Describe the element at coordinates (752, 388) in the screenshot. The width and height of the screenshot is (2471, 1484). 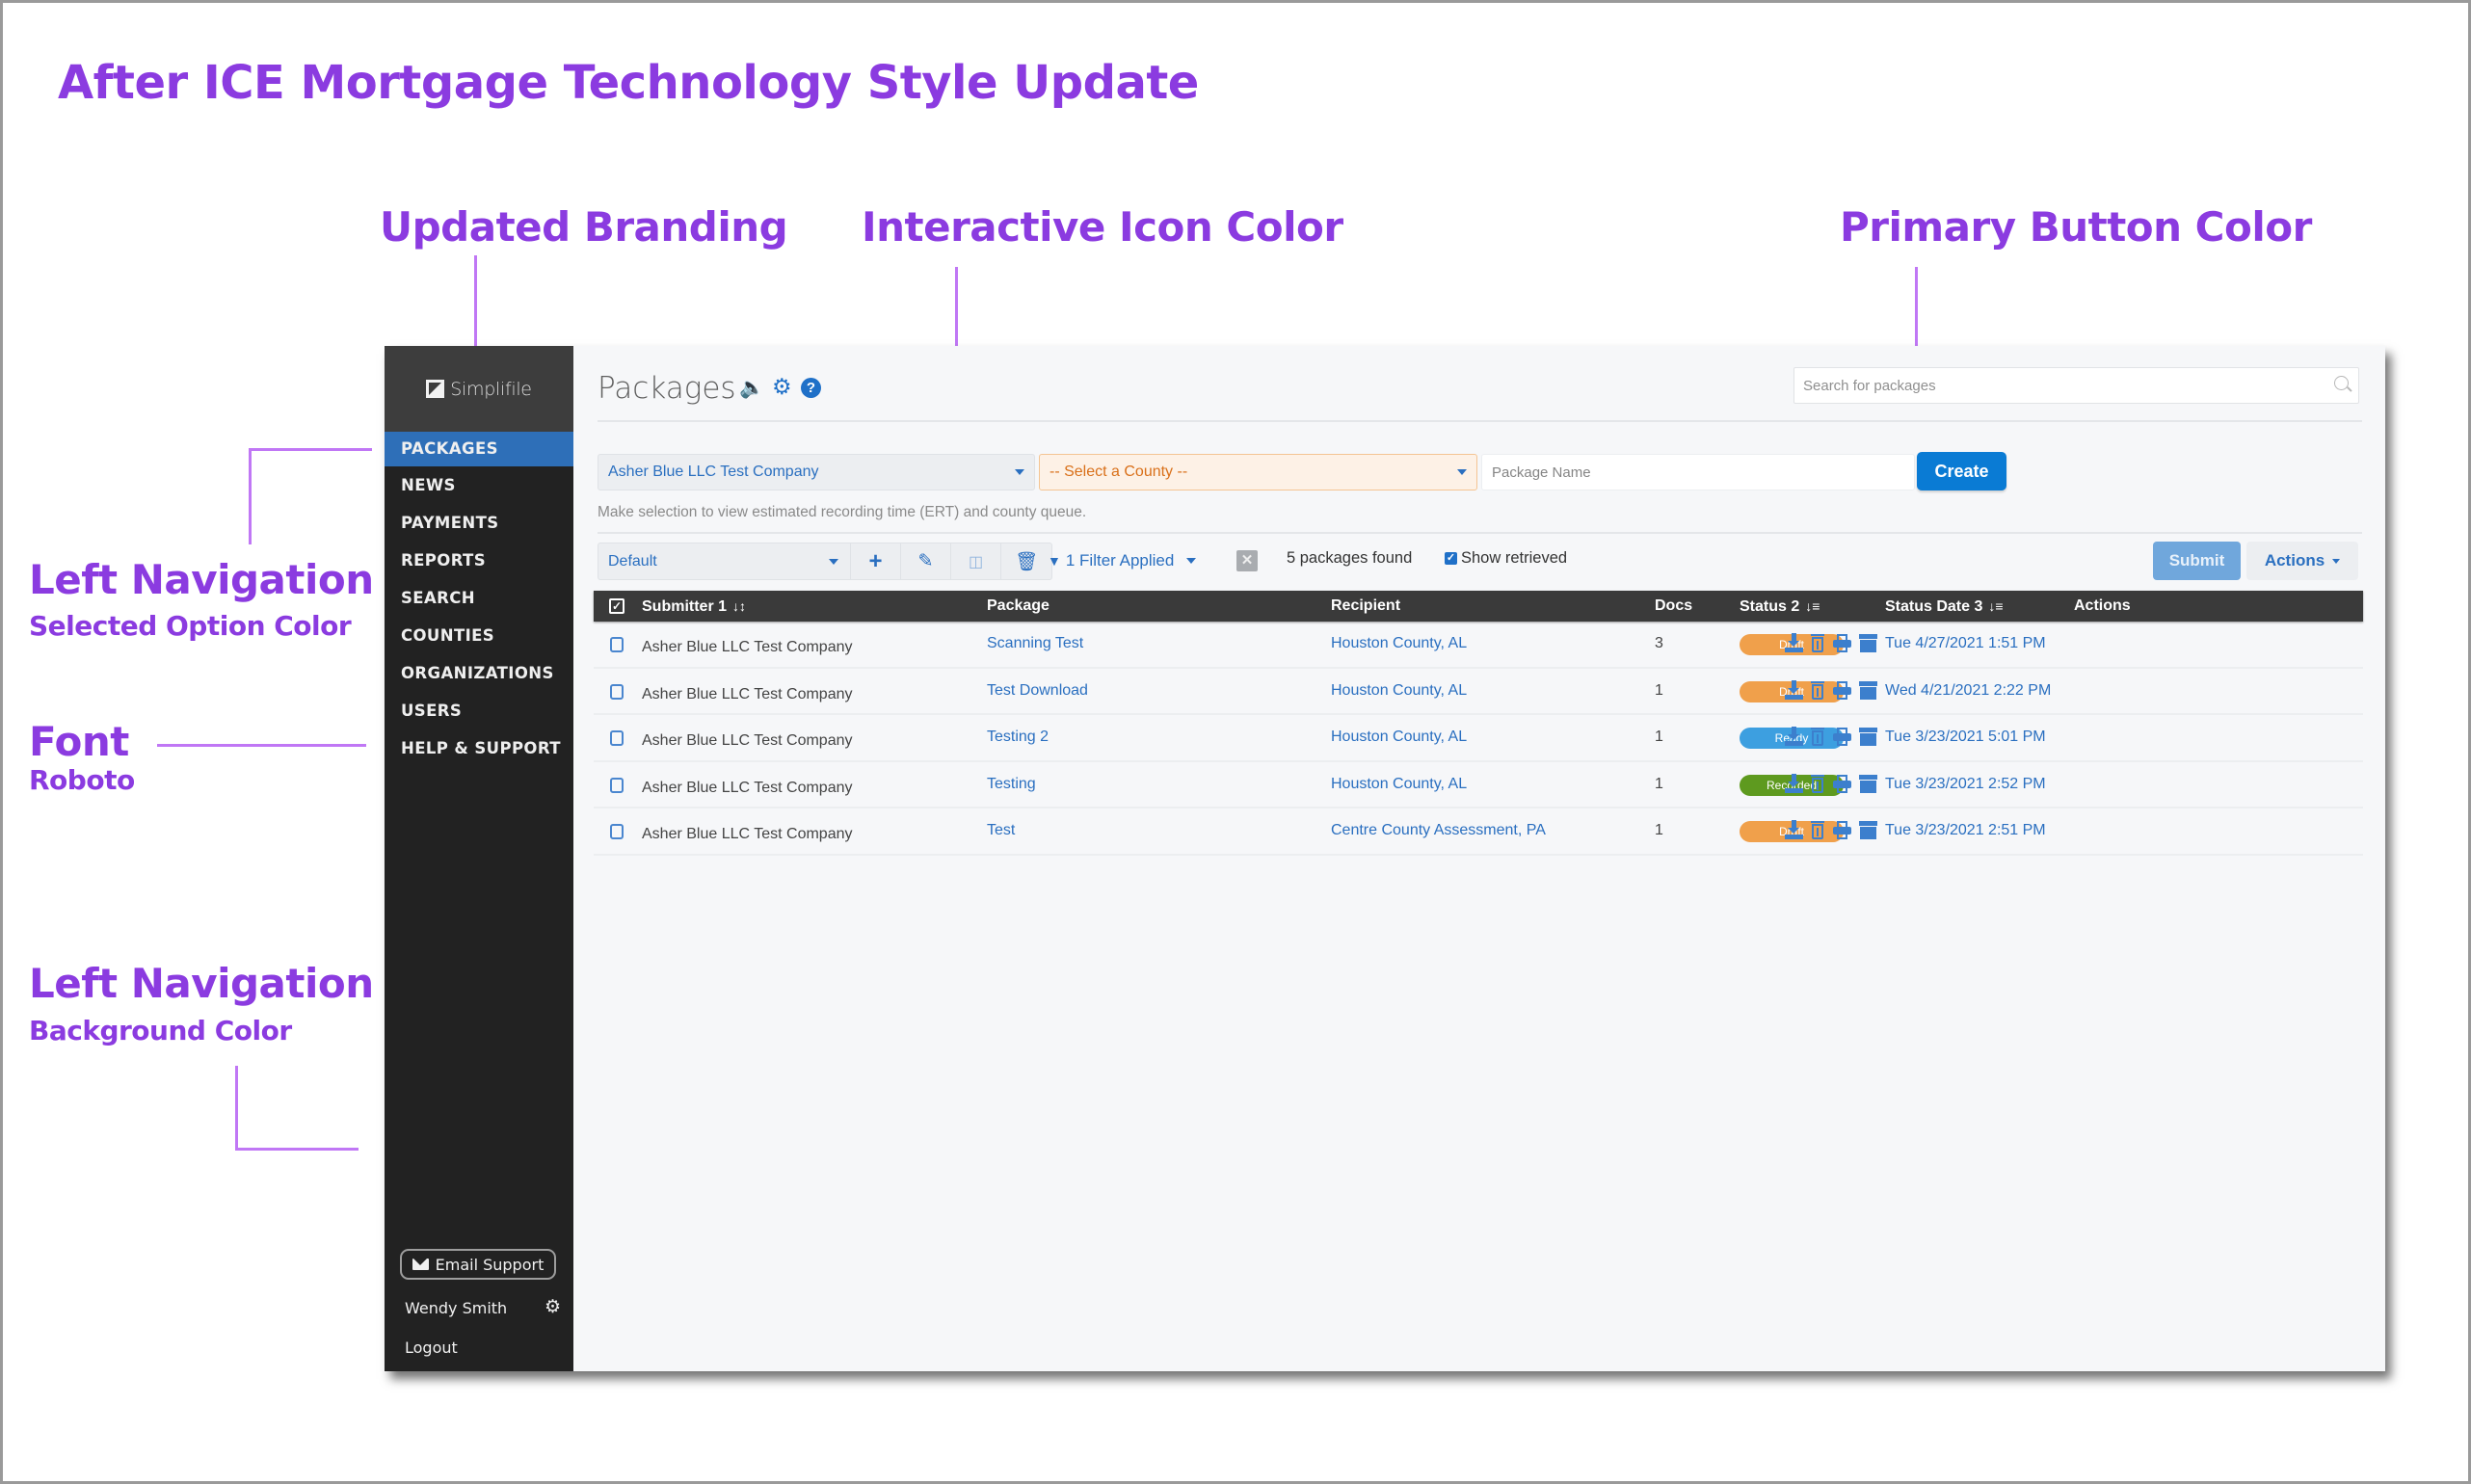
I see `volume-icon: 🔈` at that location.